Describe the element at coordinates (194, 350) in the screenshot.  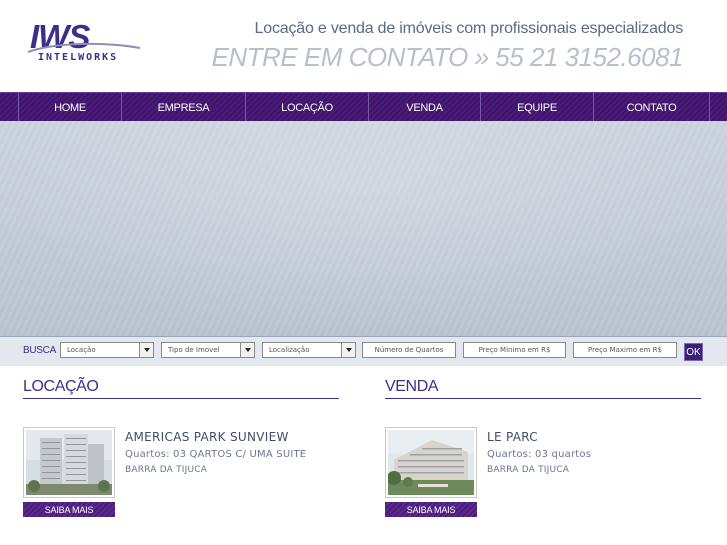
I see `property-type-value: Tipo de Imovel` at that location.